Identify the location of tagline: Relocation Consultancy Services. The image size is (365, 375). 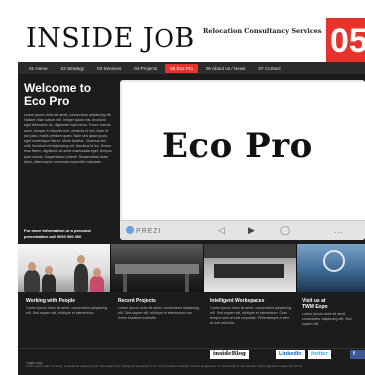
(262, 31).